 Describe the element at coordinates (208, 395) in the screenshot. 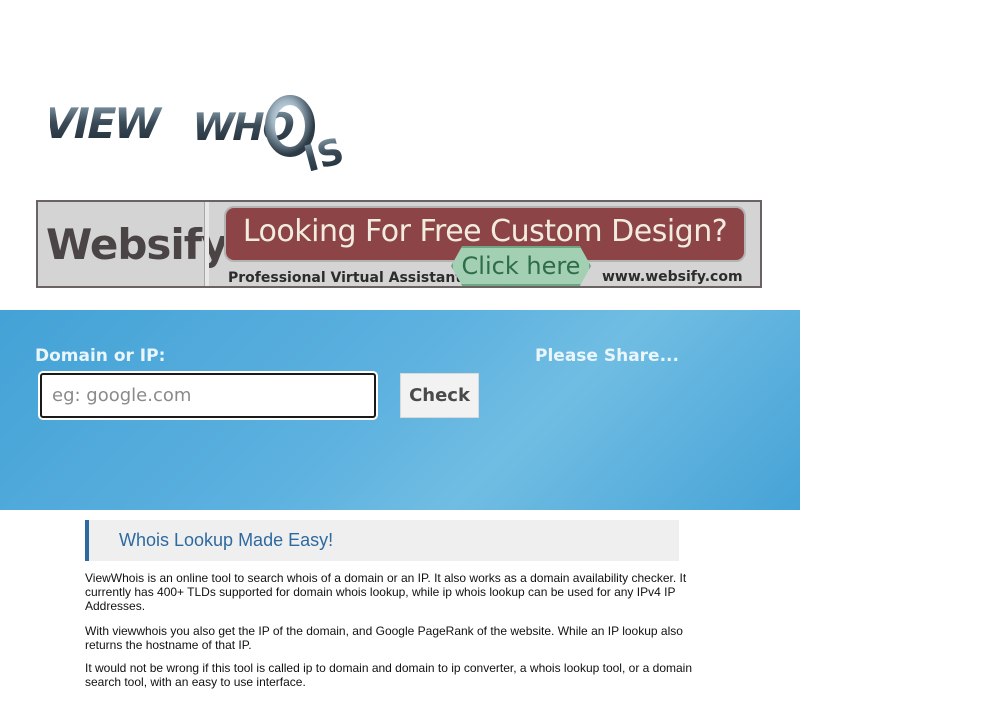

I see `domain-search-input` at that location.